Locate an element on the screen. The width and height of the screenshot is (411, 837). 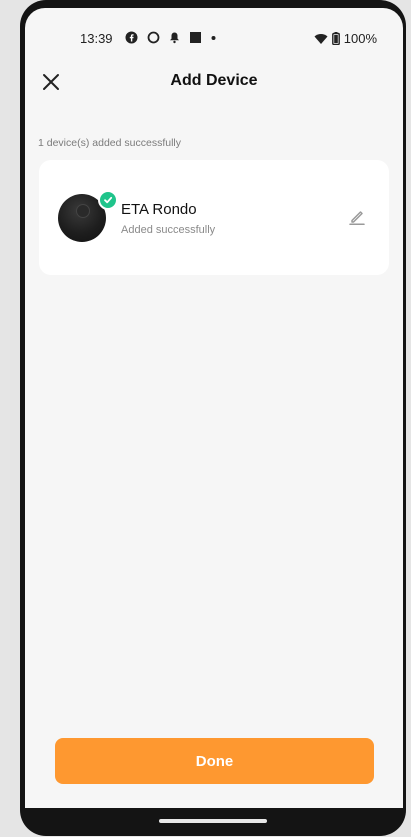
device-name: ETA Rondo is located at coordinates (159, 209).